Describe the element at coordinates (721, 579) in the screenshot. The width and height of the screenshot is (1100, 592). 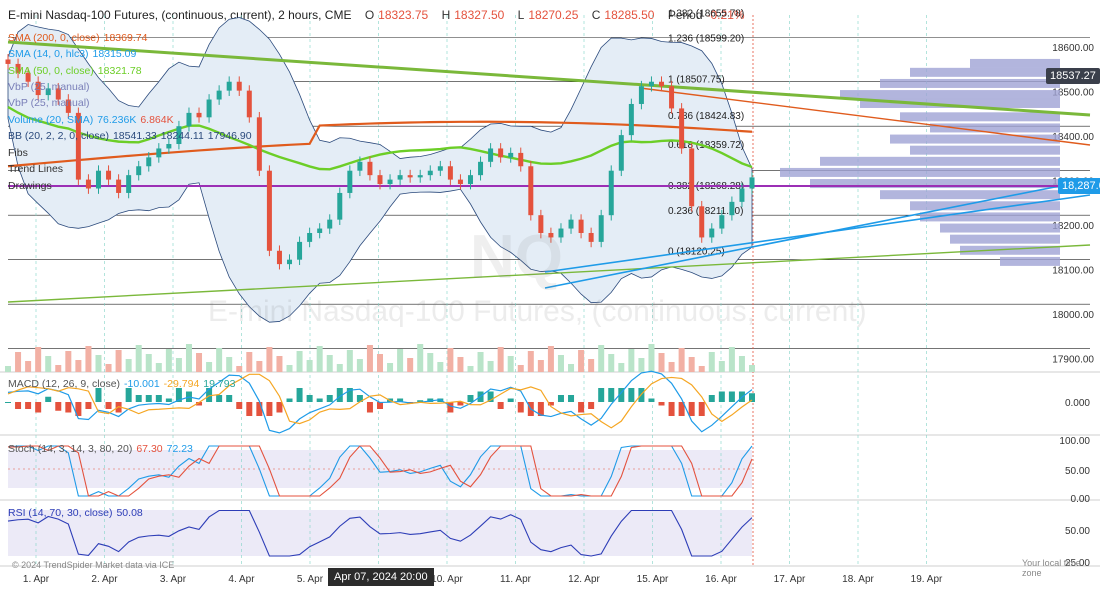
I see `x-tick-label: 16. Apr` at that location.